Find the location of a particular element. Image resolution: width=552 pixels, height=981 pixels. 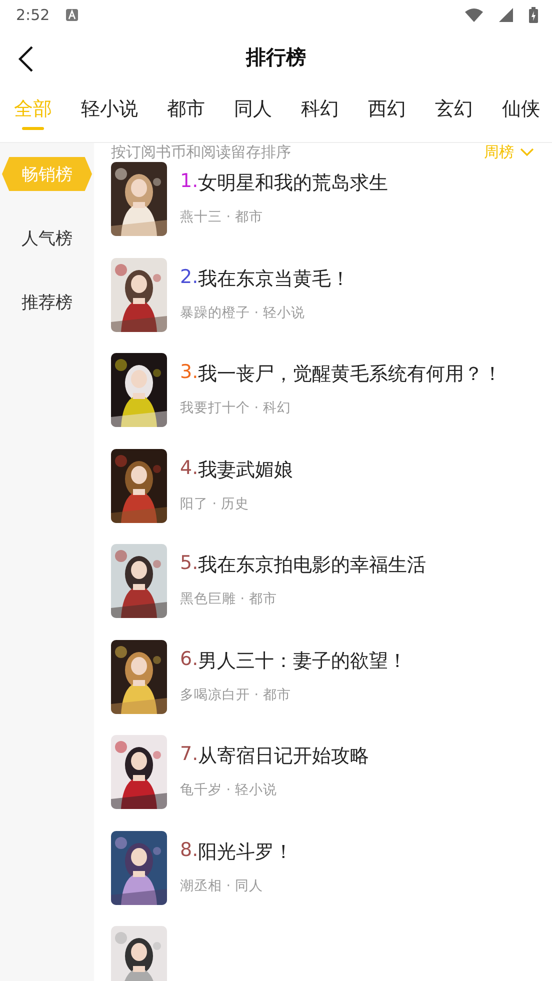

book-meta: 燕十三 · 都市 is located at coordinates (222, 217).